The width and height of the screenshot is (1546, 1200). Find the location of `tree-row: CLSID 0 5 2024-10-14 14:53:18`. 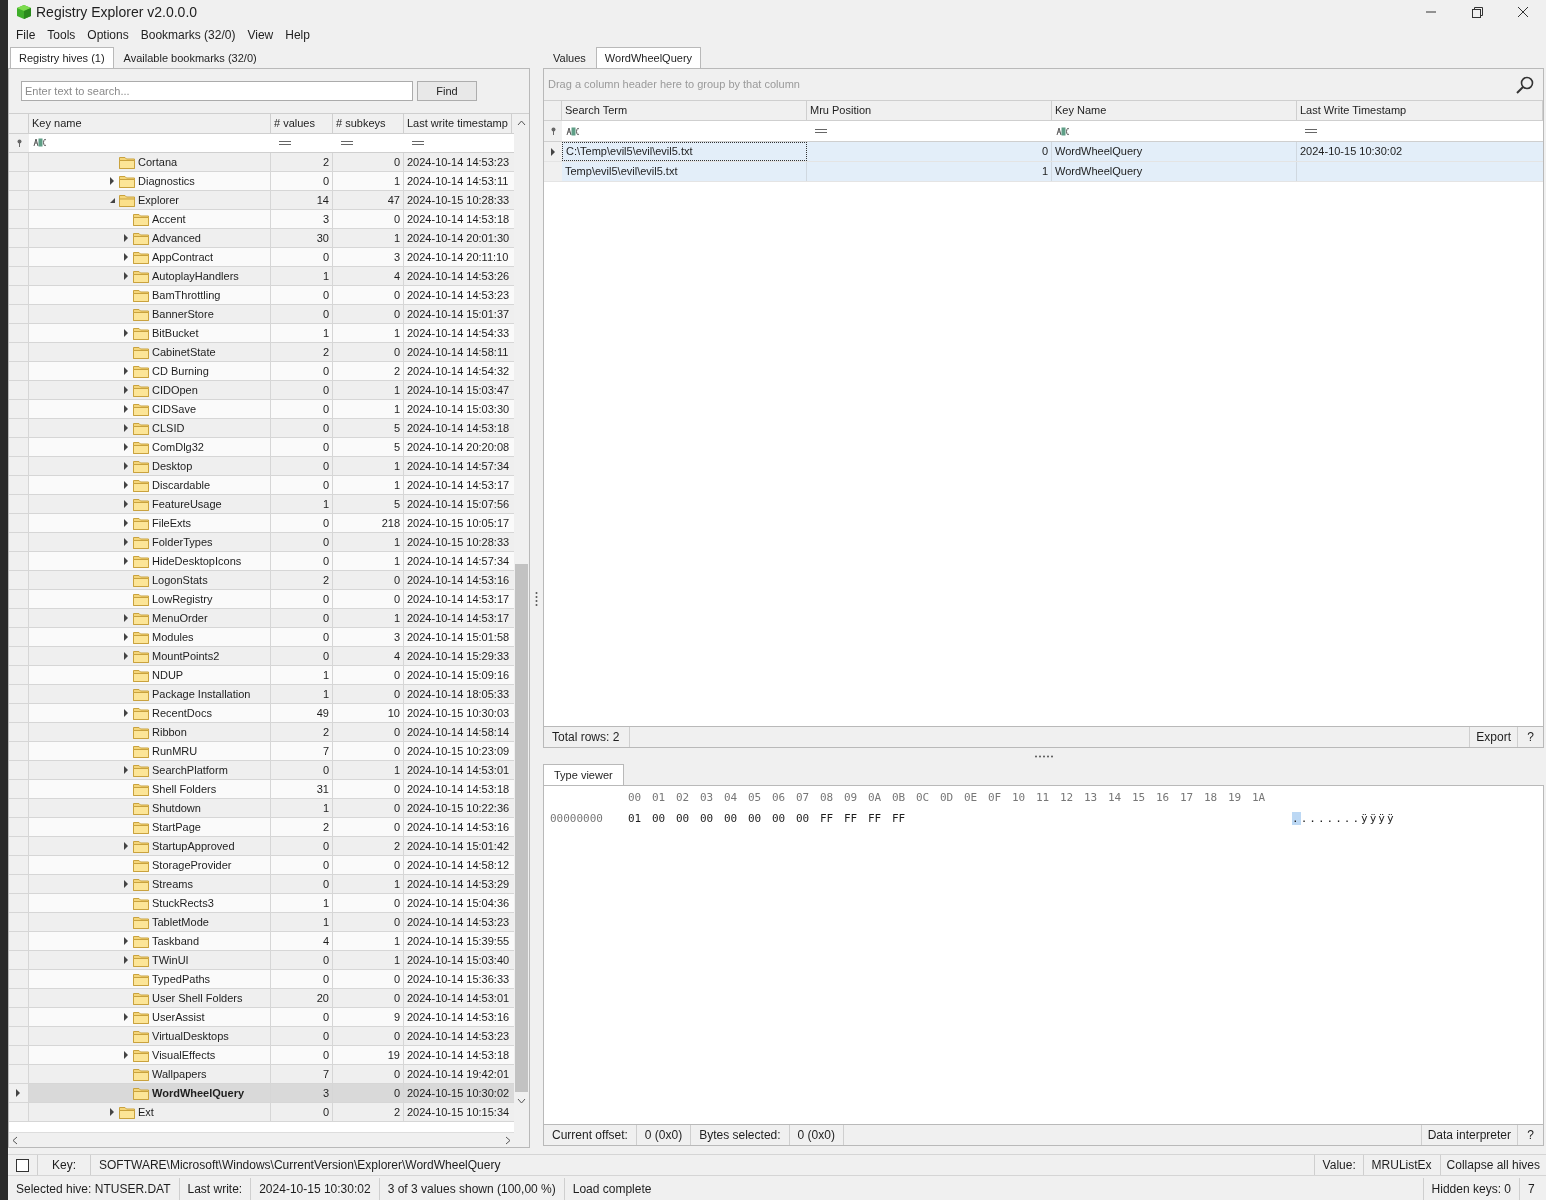

tree-row: CLSID 0 5 2024-10-14 14:53:18 is located at coordinates (261, 428).